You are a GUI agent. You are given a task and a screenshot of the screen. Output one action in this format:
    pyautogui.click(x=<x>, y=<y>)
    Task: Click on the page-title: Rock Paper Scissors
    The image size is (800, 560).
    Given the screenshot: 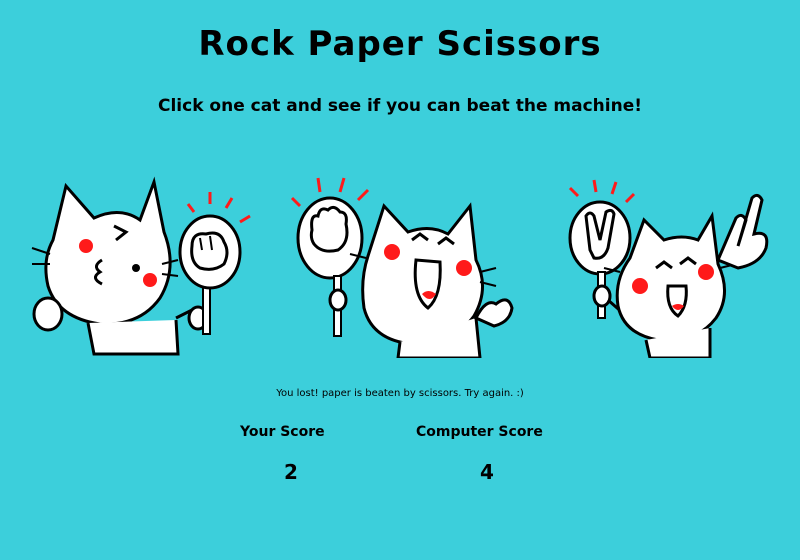 What is the action you would take?
    pyautogui.click(x=400, y=44)
    